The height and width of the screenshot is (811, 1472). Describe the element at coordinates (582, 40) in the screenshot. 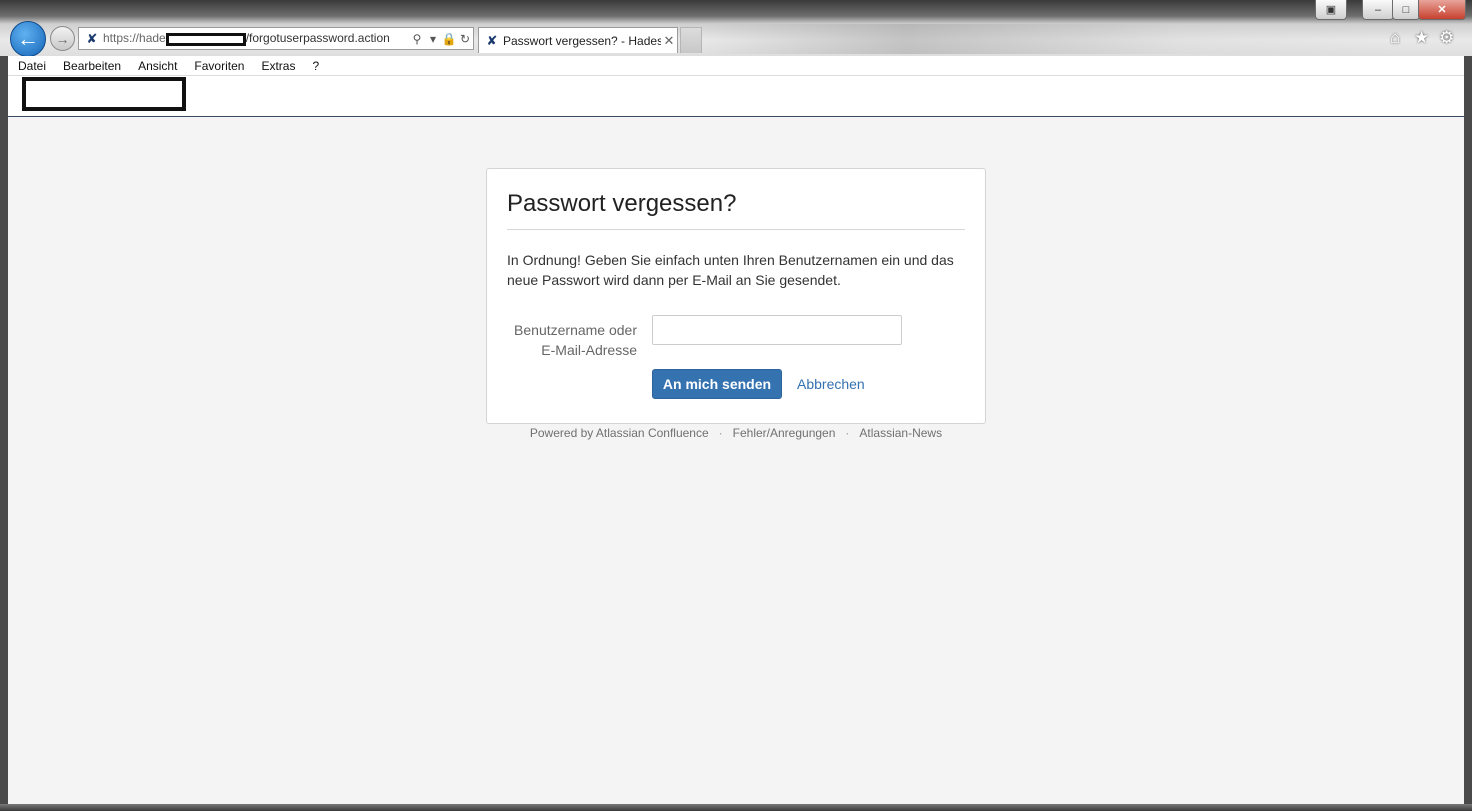

I see `tab-title: Passwort vergessen? - Hades` at that location.